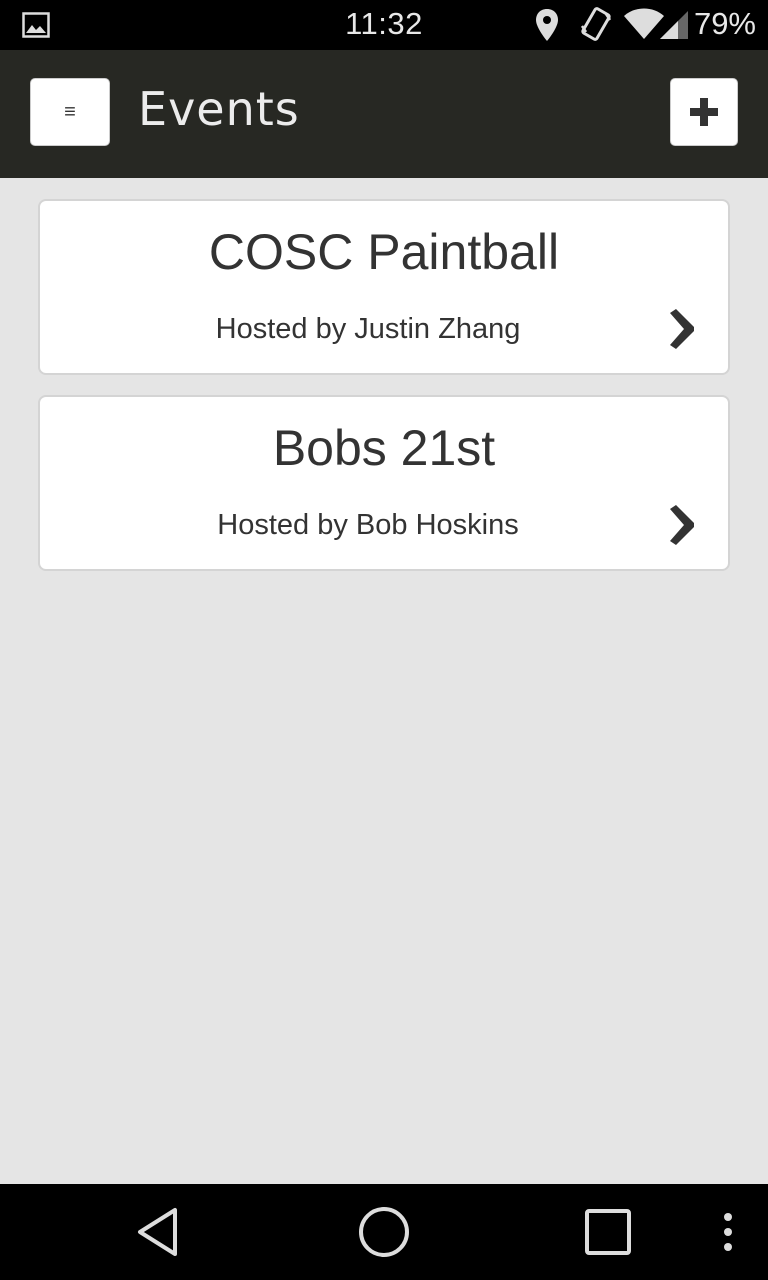 Image resolution: width=768 pixels, height=1280 pixels. I want to click on navigation-bar, so click(384, 1232).